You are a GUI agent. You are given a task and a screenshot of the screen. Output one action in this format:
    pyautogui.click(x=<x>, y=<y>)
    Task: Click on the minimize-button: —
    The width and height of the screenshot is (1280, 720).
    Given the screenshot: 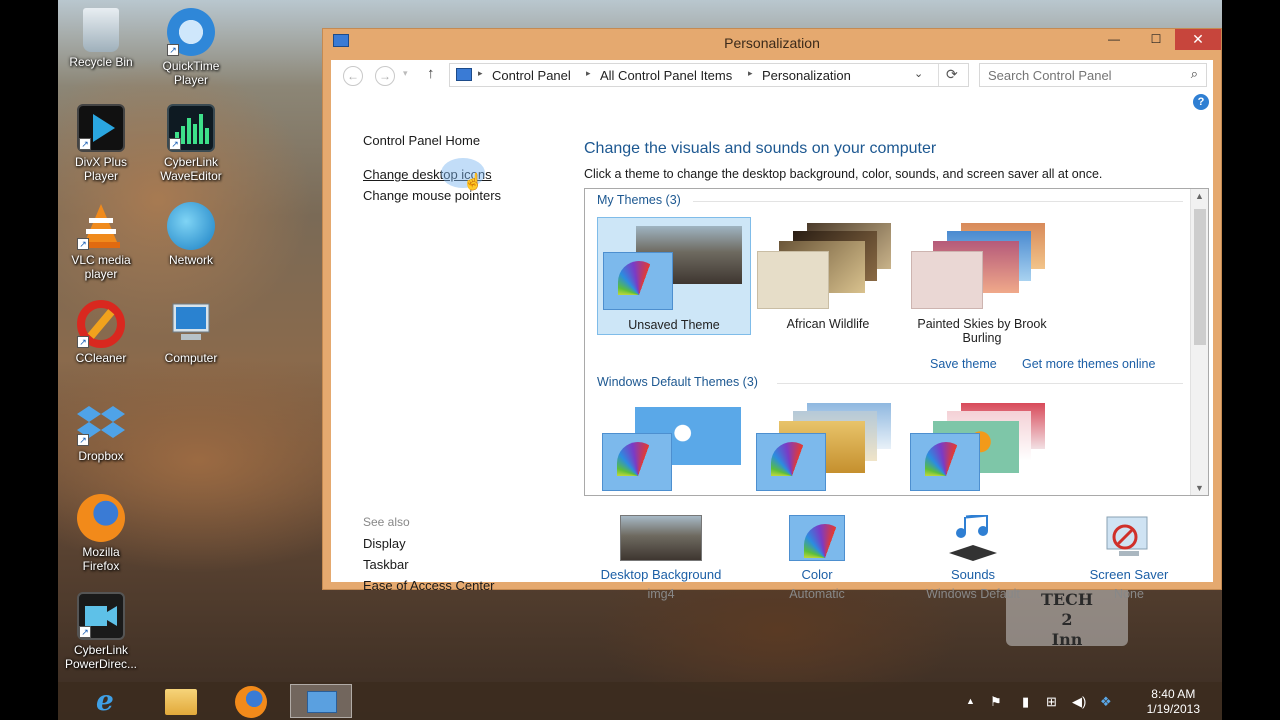 What is the action you would take?
    pyautogui.click(x=1114, y=39)
    